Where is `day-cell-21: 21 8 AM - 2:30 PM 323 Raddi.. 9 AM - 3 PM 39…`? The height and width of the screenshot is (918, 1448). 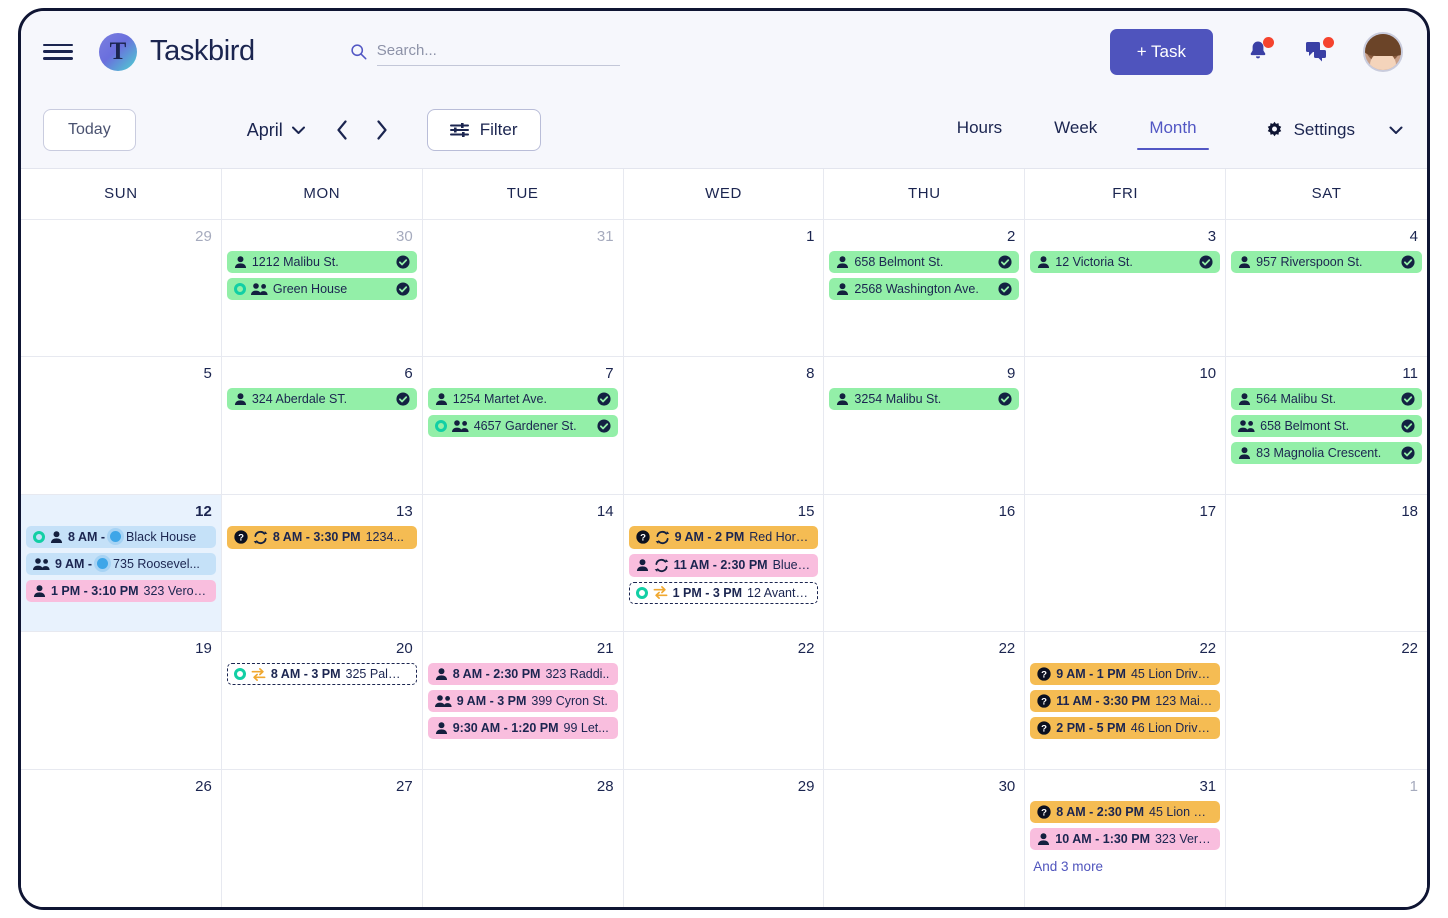 day-cell-21: 21 8 AM - 2:30 PM 323 Raddi.. 9 AM - 3 PM 39… is located at coordinates (523, 701).